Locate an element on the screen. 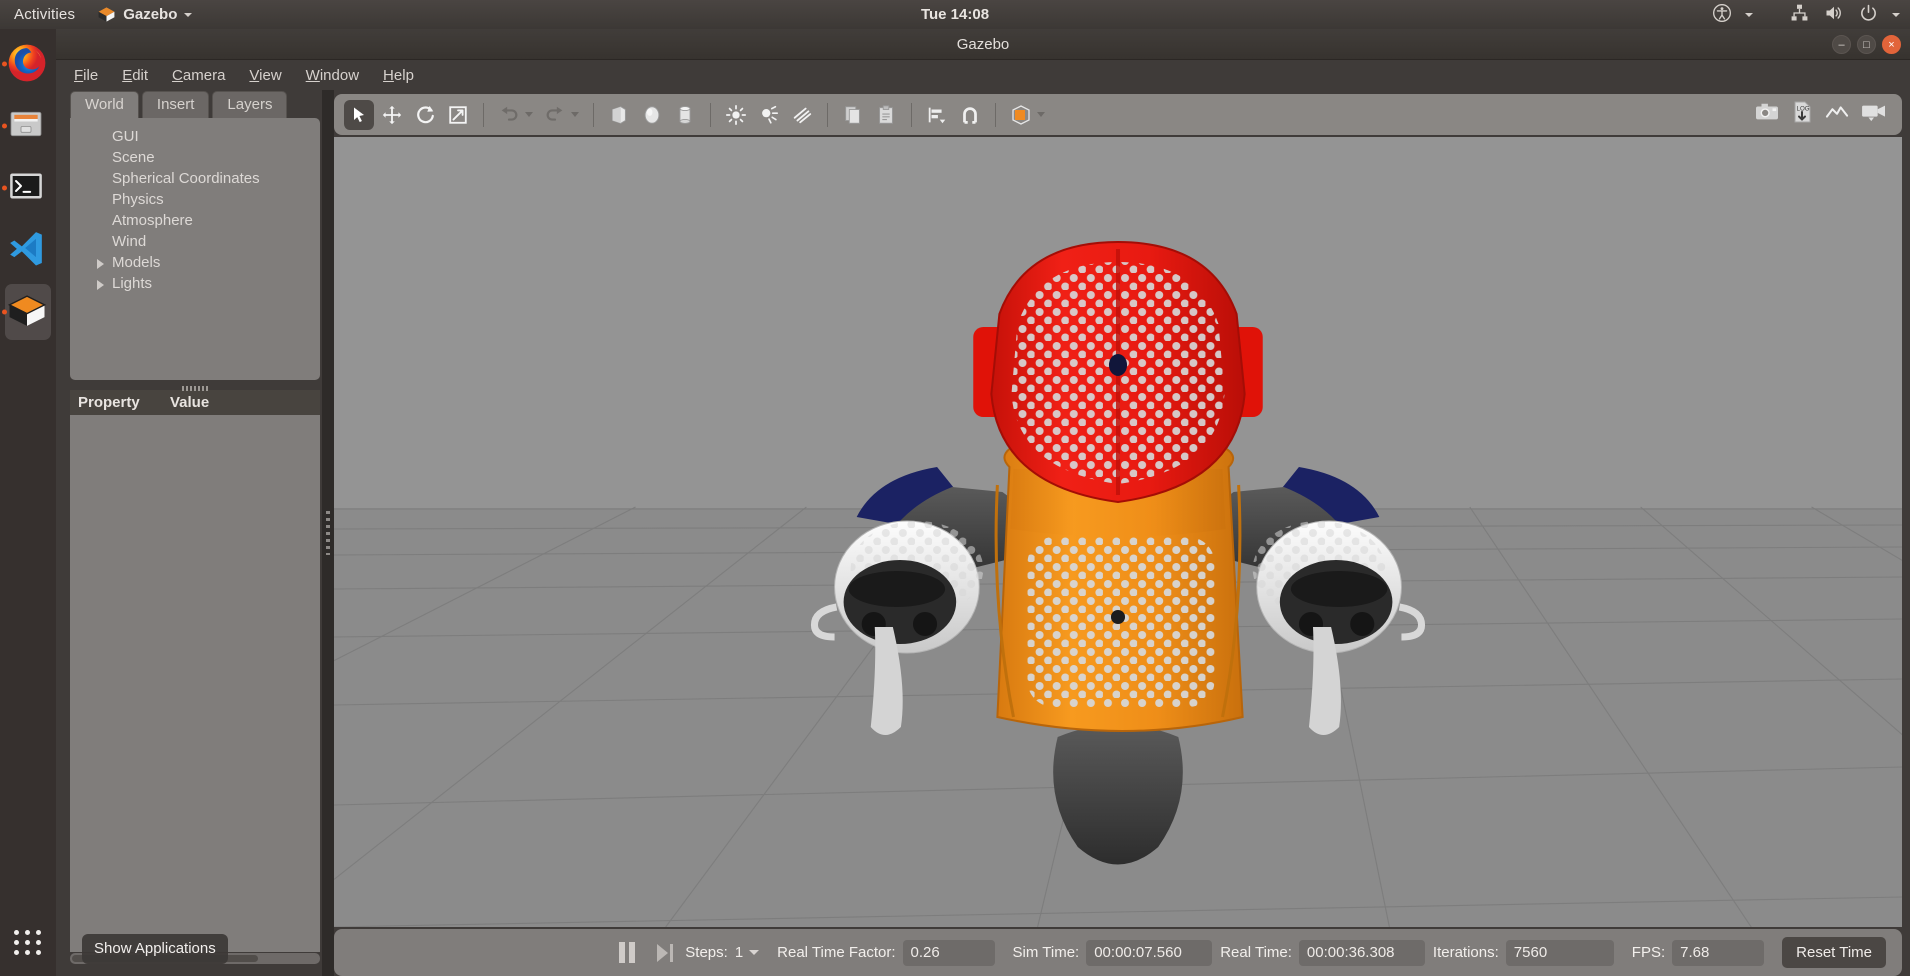  files-icon is located at coordinates (28, 126).